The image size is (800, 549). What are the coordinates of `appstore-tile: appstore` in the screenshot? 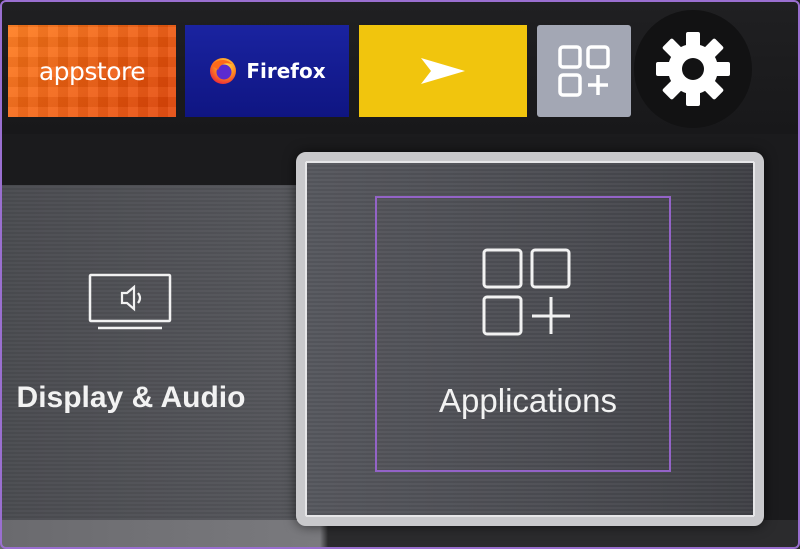 It's located at (92, 71).